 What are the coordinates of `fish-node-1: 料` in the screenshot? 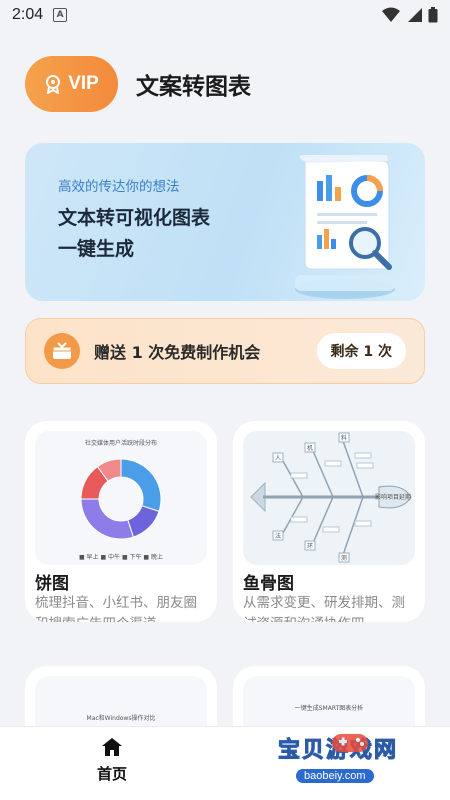 It's located at (344, 438).